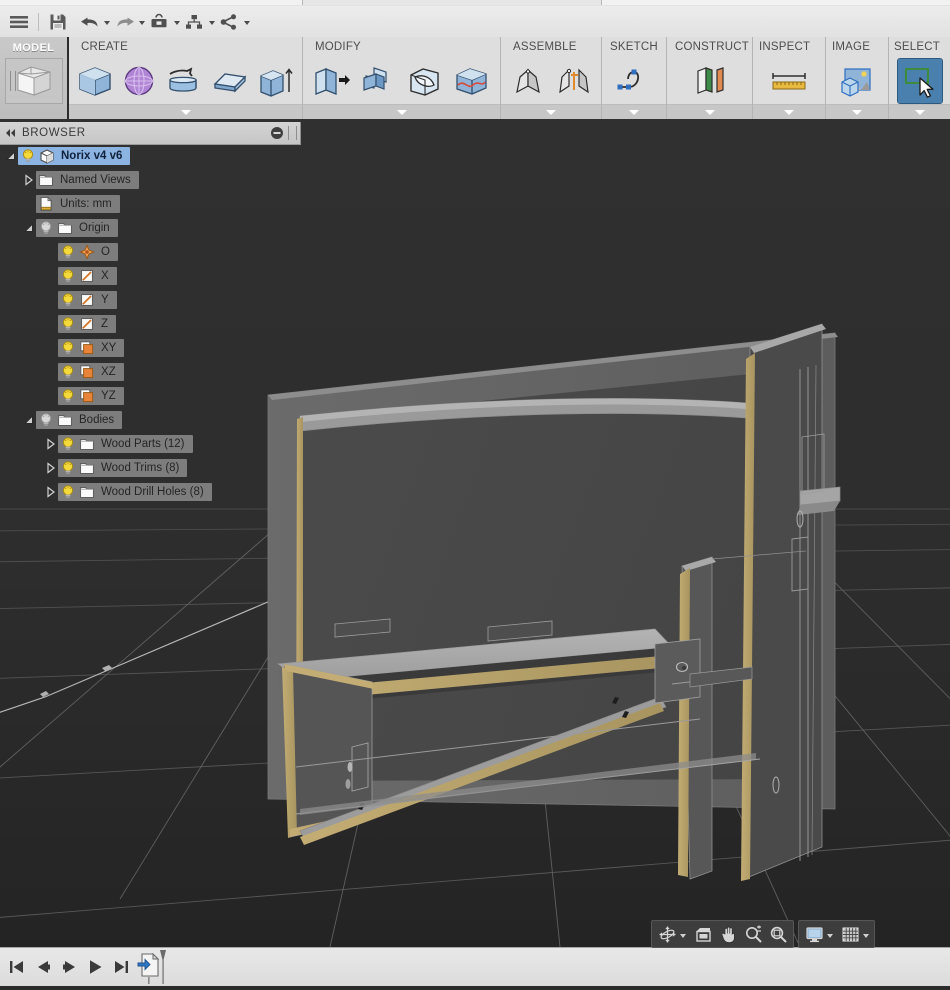 The width and height of the screenshot is (950, 990). What do you see at coordinates (709, 111) in the screenshot?
I see `panel-construct-expand` at bounding box center [709, 111].